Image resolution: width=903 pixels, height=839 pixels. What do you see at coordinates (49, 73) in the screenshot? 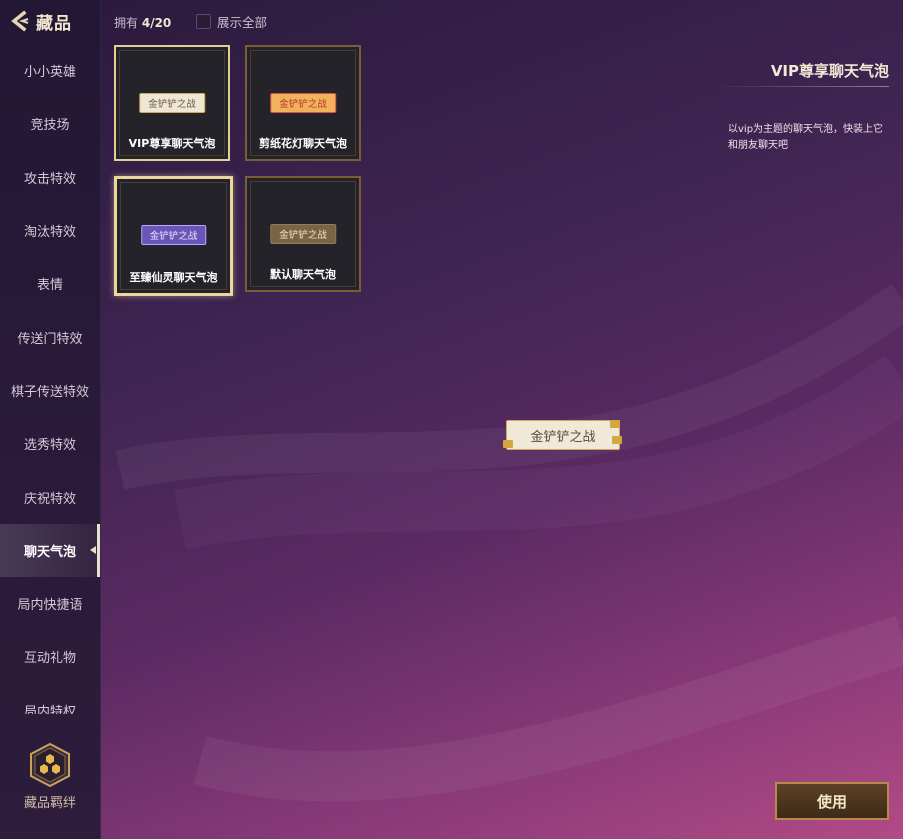
I see `sidebar-item-label: 小小英雄` at bounding box center [49, 73].